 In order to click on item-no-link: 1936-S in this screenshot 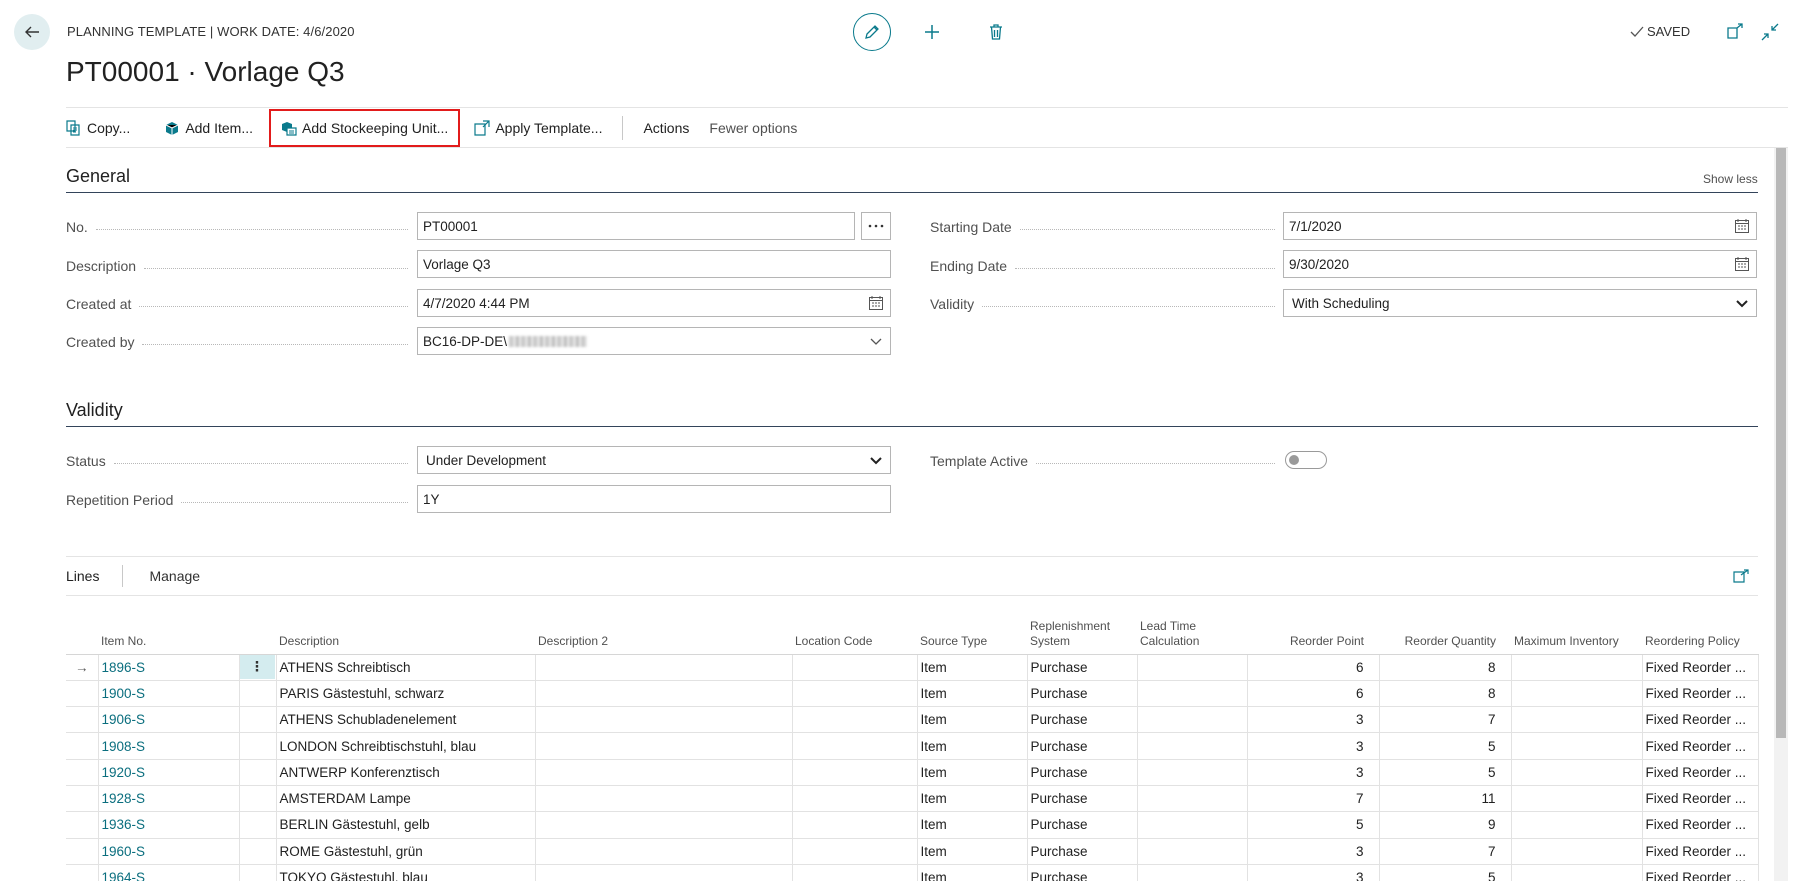, I will do `click(168, 825)`.